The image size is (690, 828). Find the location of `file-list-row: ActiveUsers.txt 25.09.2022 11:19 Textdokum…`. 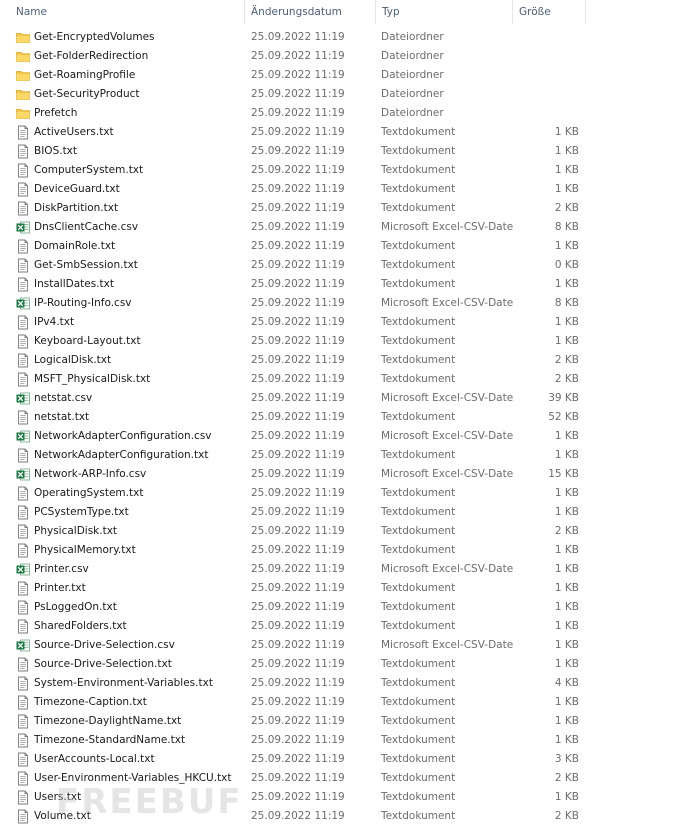

file-list-row: ActiveUsers.txt 25.09.2022 11:19 Textdokum… is located at coordinates (345, 132).